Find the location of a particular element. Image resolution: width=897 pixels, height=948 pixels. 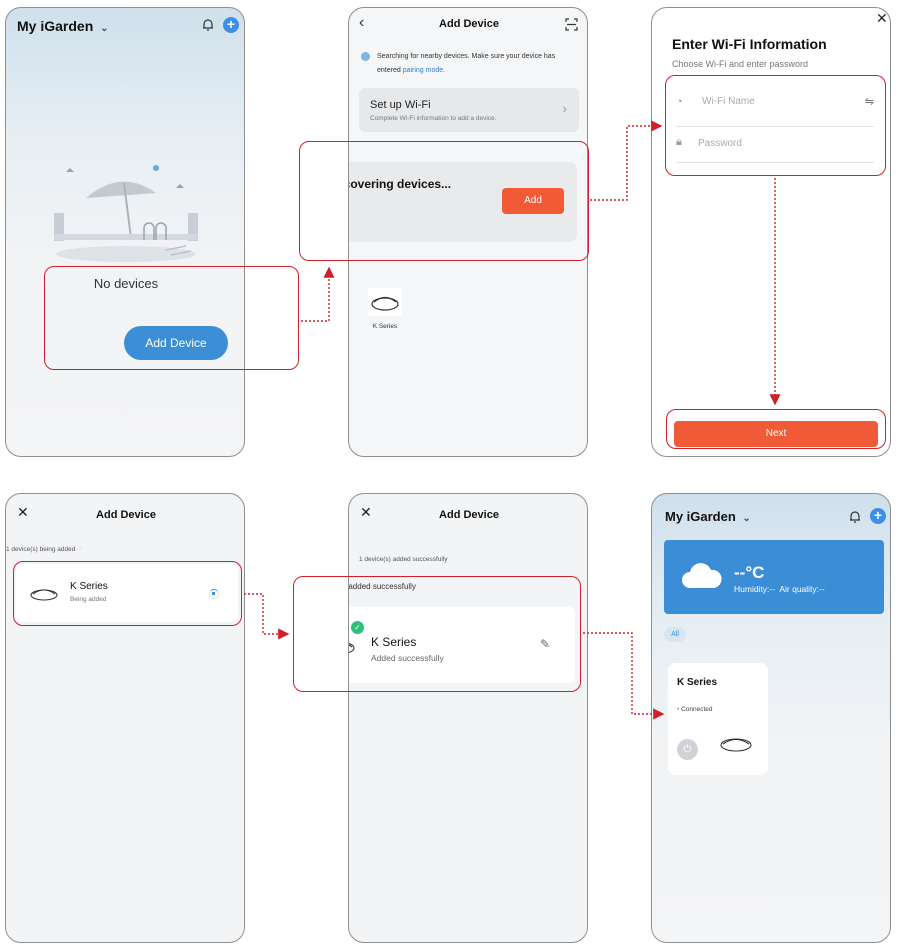

highlight-wifi-fields is located at coordinates (775, 125).